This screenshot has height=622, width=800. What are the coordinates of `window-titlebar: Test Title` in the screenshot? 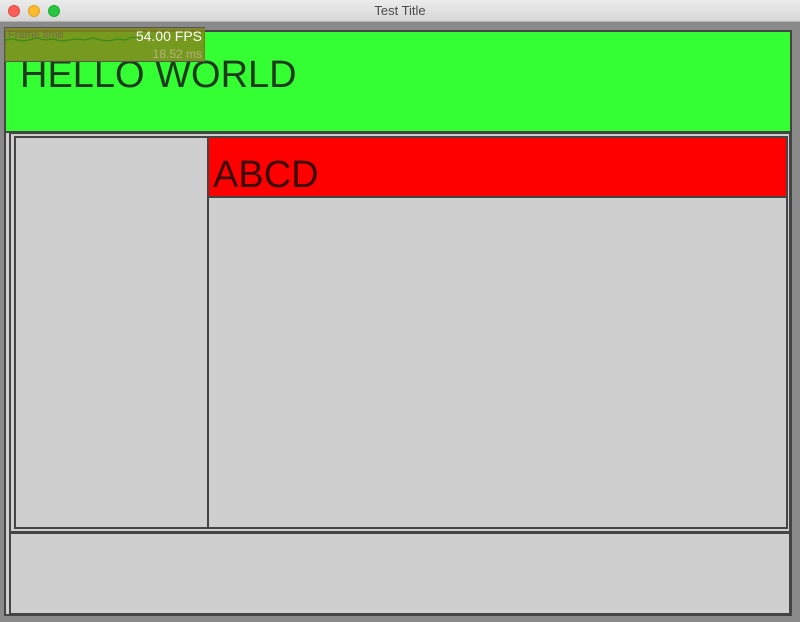 It's located at (400, 11).